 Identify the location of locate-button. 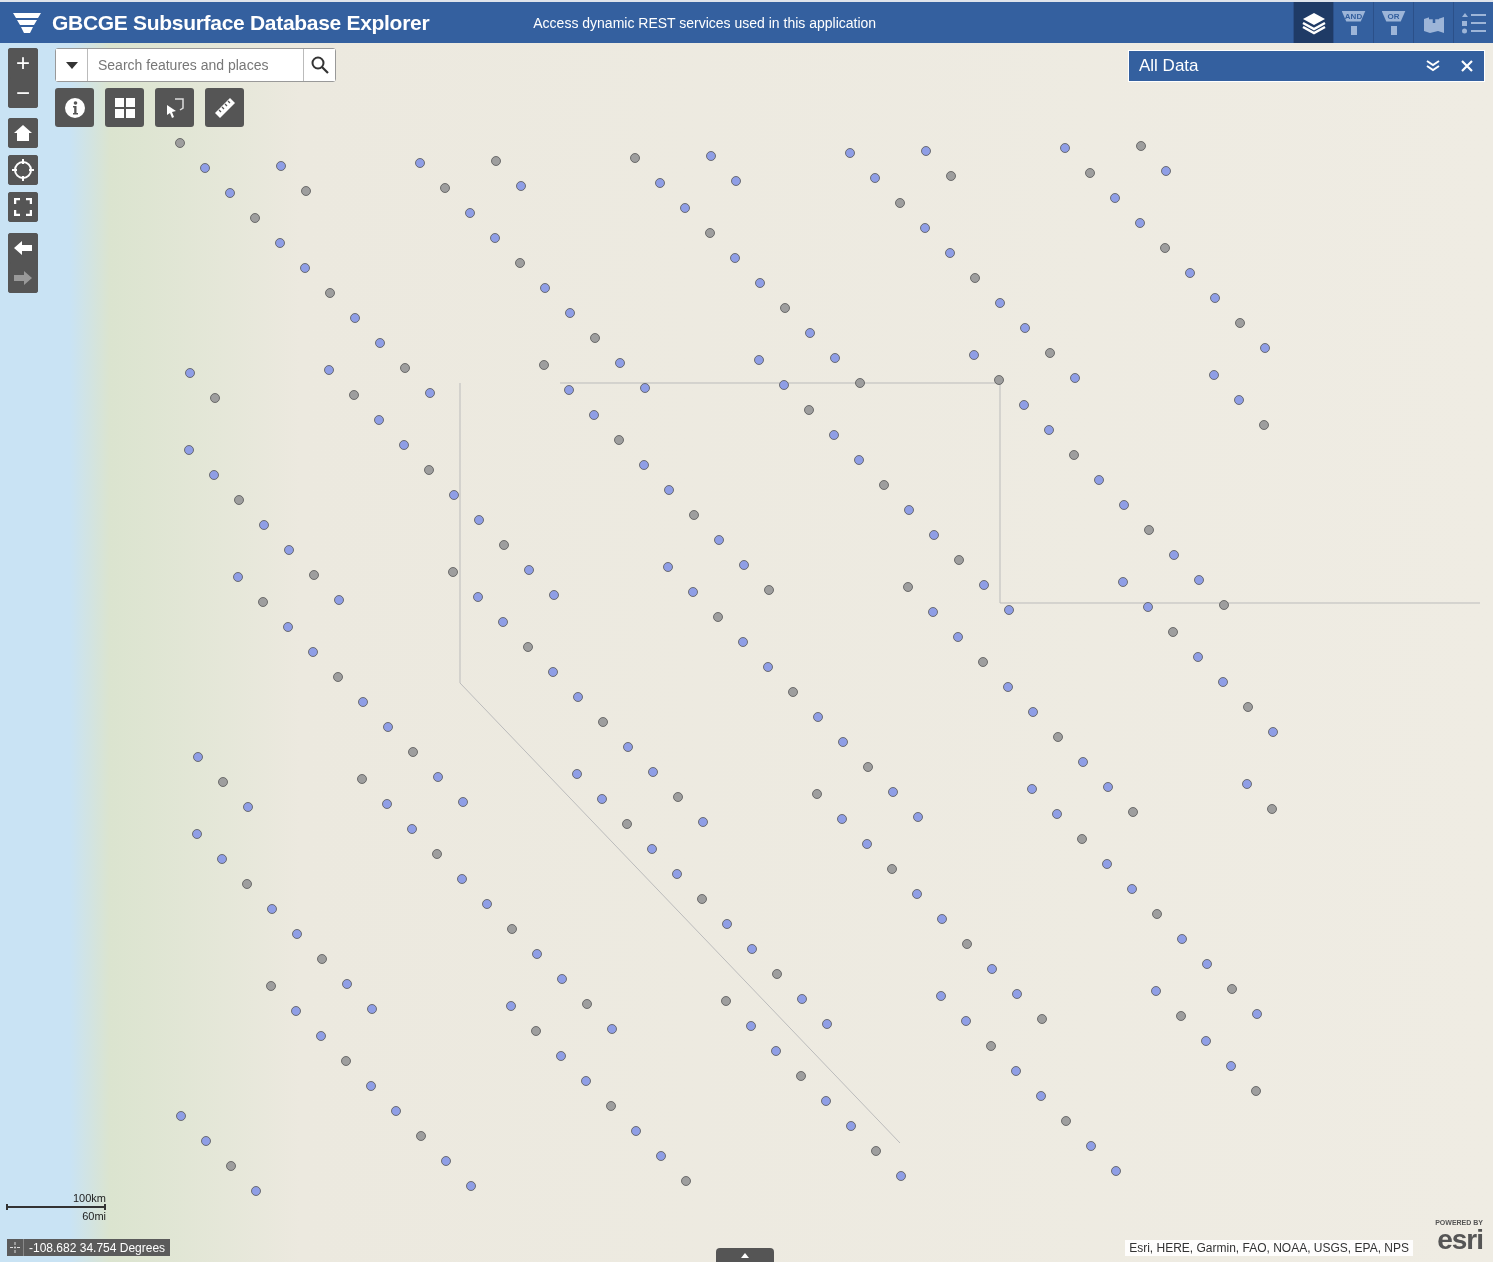
(23, 170).